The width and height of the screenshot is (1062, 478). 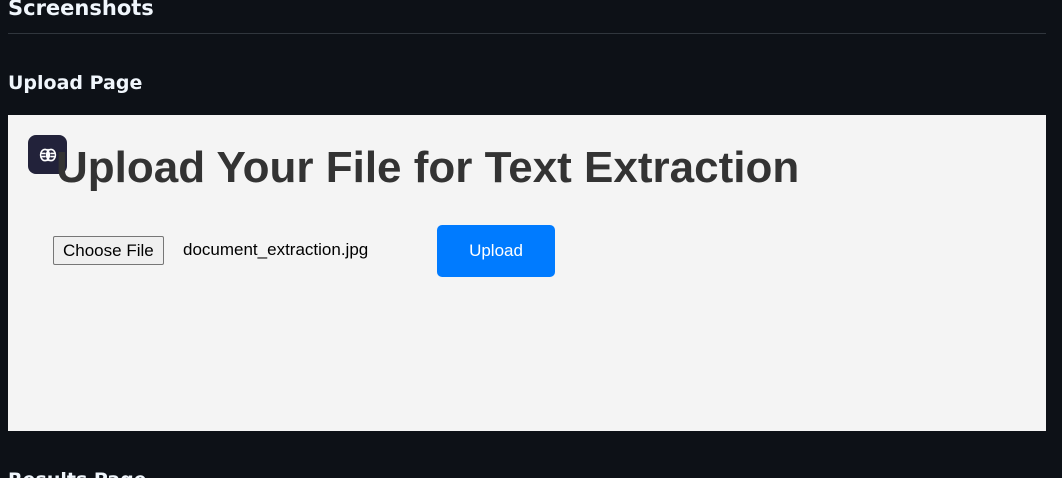 I want to click on heading-divider, so click(x=527, y=33).